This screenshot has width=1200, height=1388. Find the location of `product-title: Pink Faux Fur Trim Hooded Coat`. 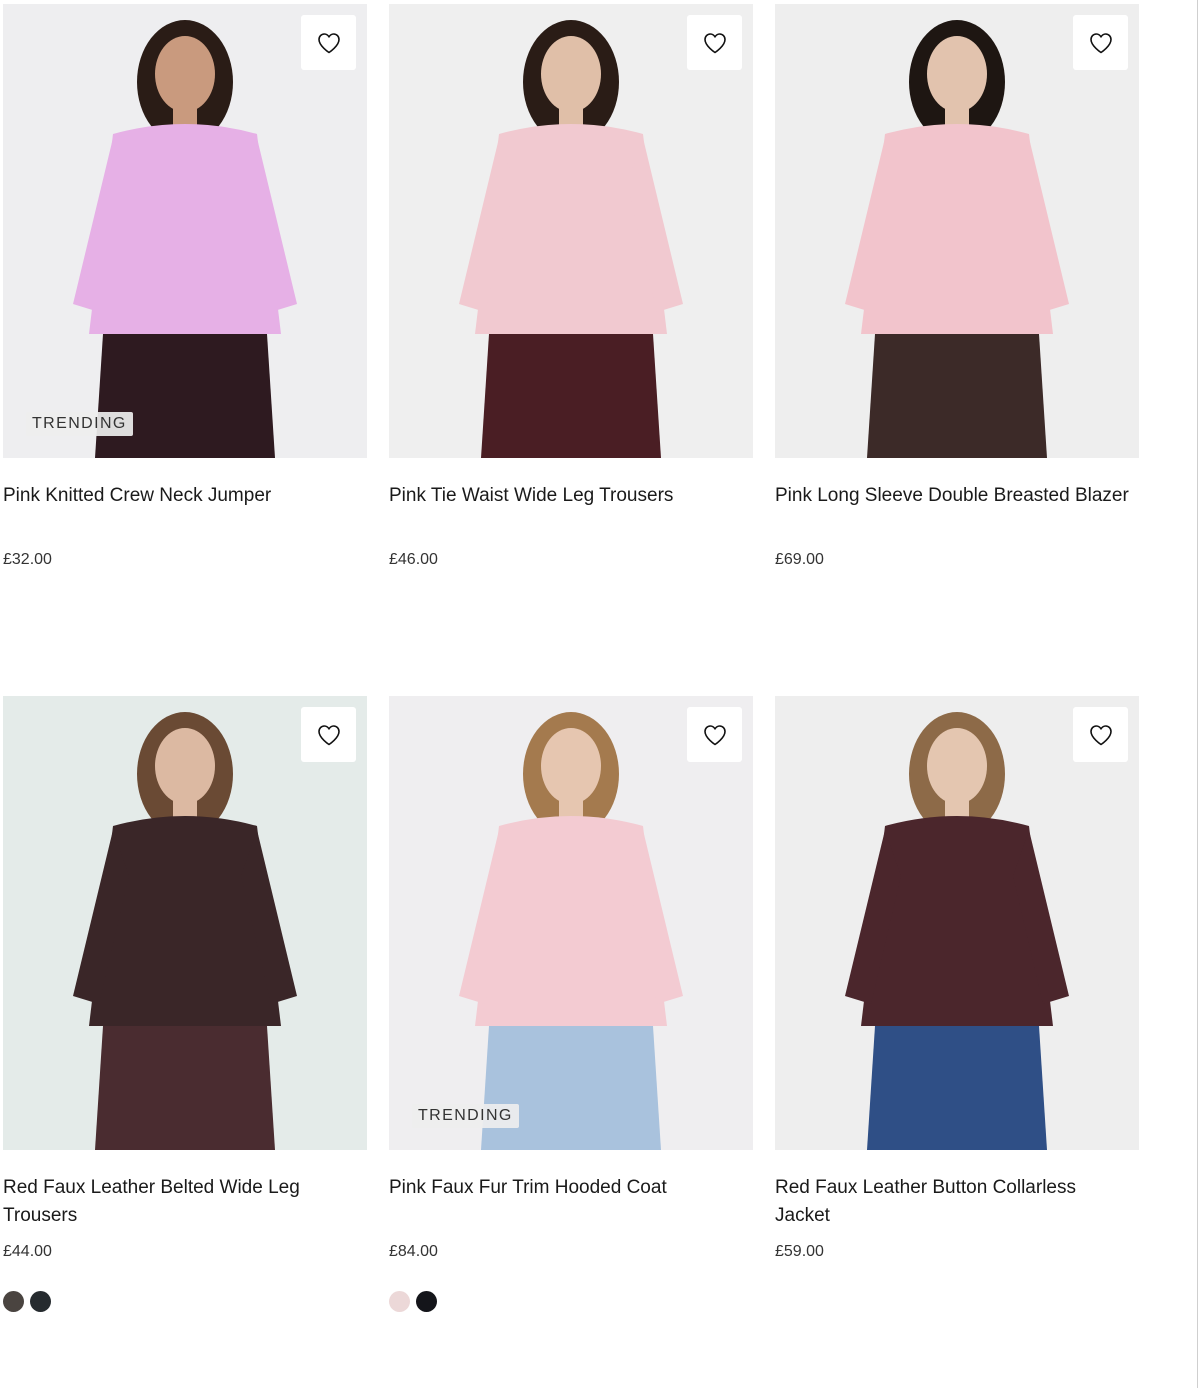

product-title: Pink Faux Fur Trim Hooded Coat is located at coordinates (571, 1202).